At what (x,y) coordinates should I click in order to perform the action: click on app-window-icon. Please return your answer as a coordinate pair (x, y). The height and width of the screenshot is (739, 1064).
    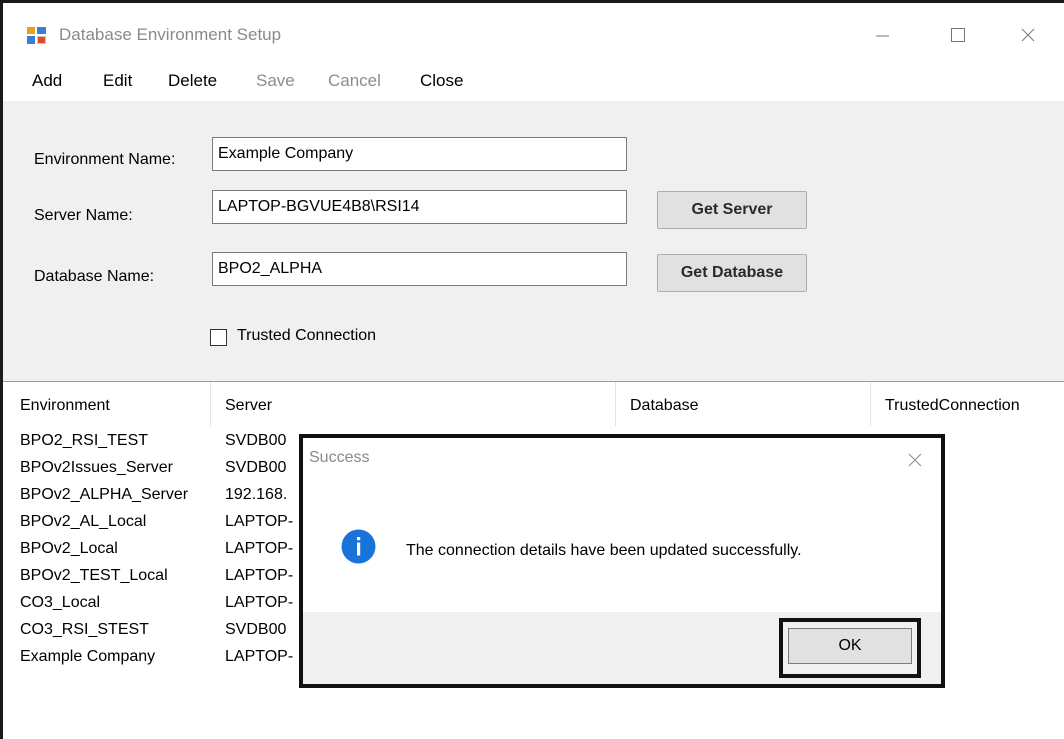
    Looking at the image, I should click on (36, 35).